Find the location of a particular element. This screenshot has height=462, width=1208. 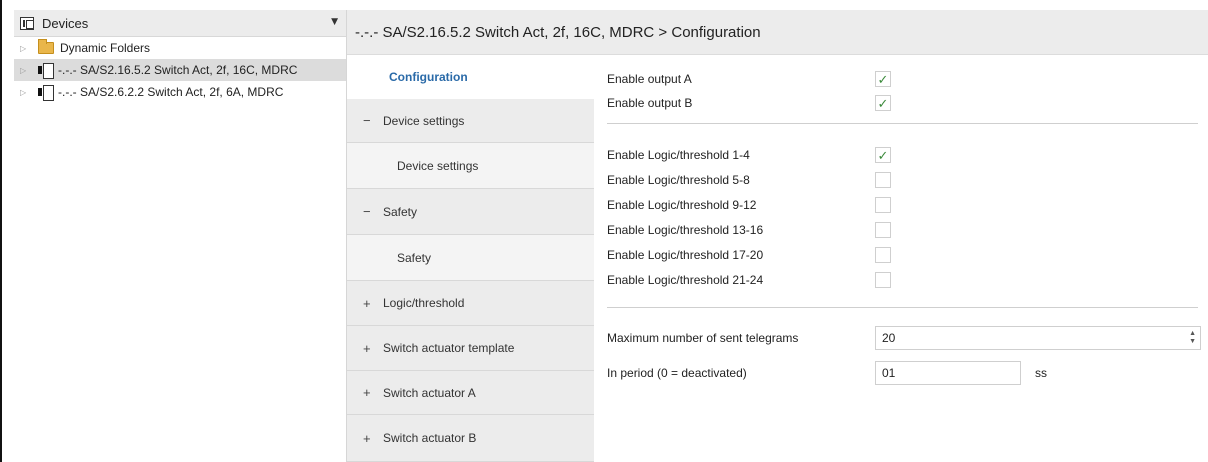

folder-icon is located at coordinates (46, 46).